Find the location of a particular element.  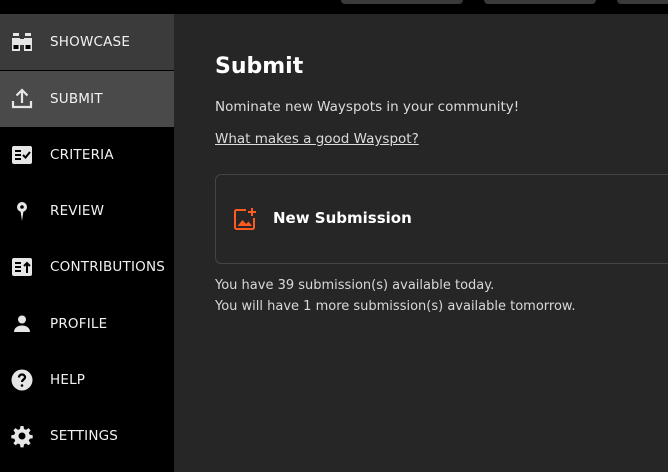

sidebar-item-submit: SUBMIT is located at coordinates (87, 99).